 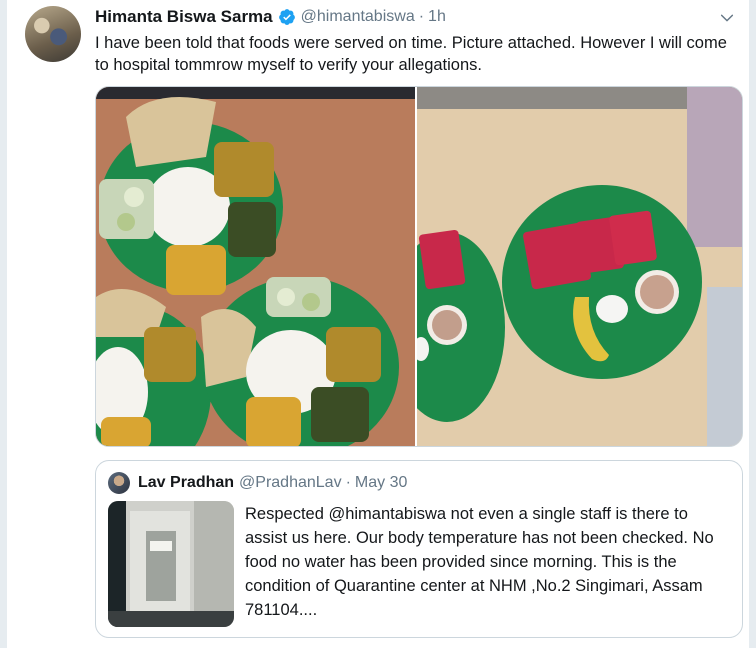 What do you see at coordinates (290, 482) in the screenshot?
I see `quoted-author-handle: @PradhanLav` at bounding box center [290, 482].